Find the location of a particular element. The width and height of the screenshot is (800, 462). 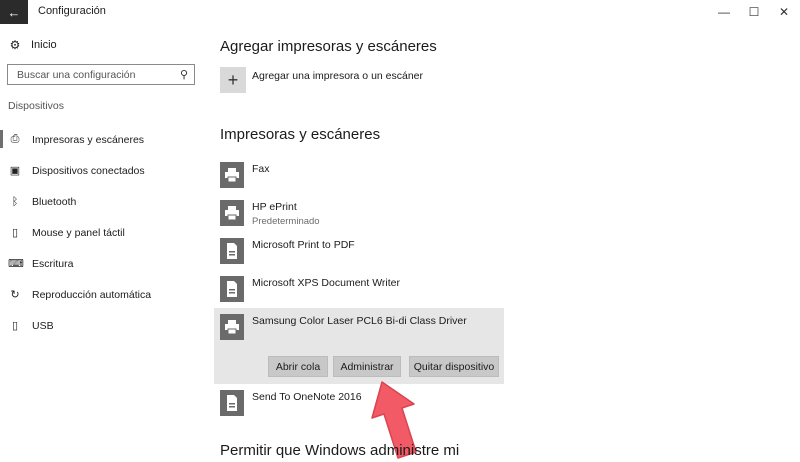

search-input: Buscar una configuración ⚲ is located at coordinates (101, 74).